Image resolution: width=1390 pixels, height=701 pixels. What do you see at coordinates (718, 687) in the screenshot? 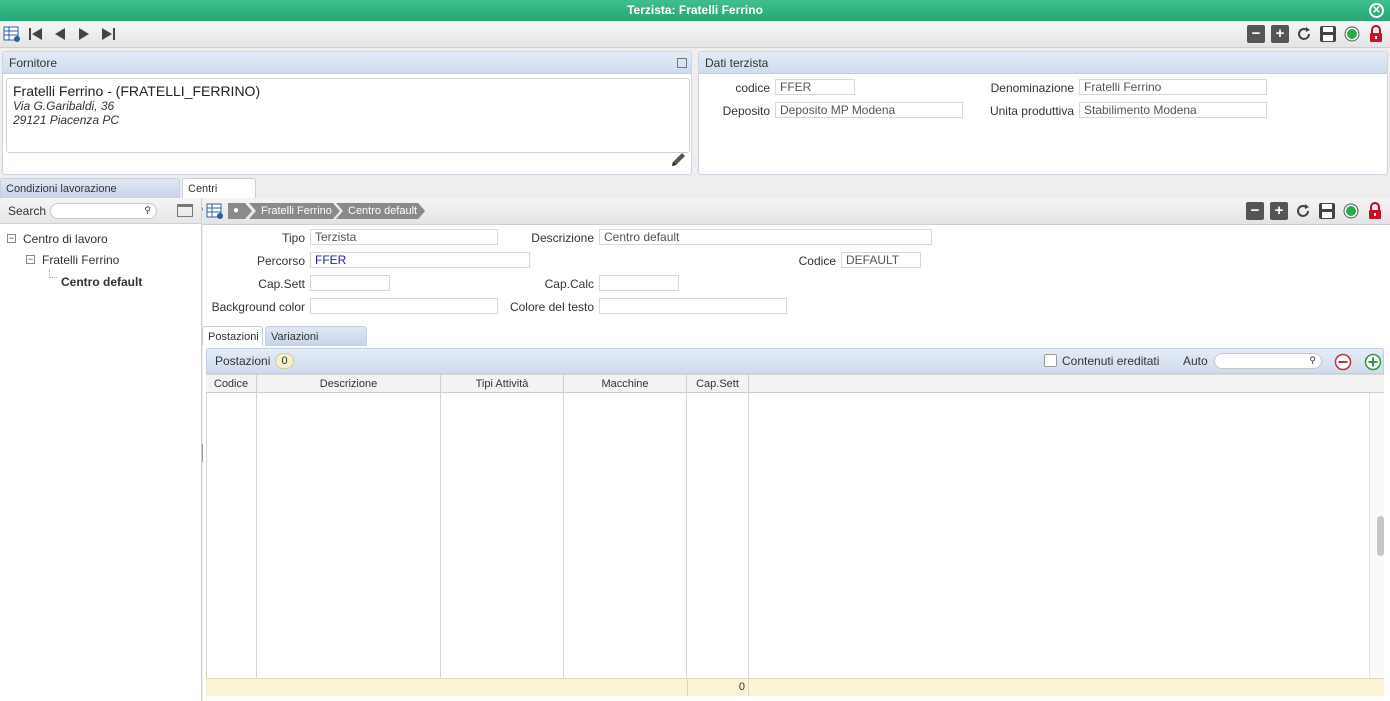
I see `grid-totals-divider` at bounding box center [718, 687].